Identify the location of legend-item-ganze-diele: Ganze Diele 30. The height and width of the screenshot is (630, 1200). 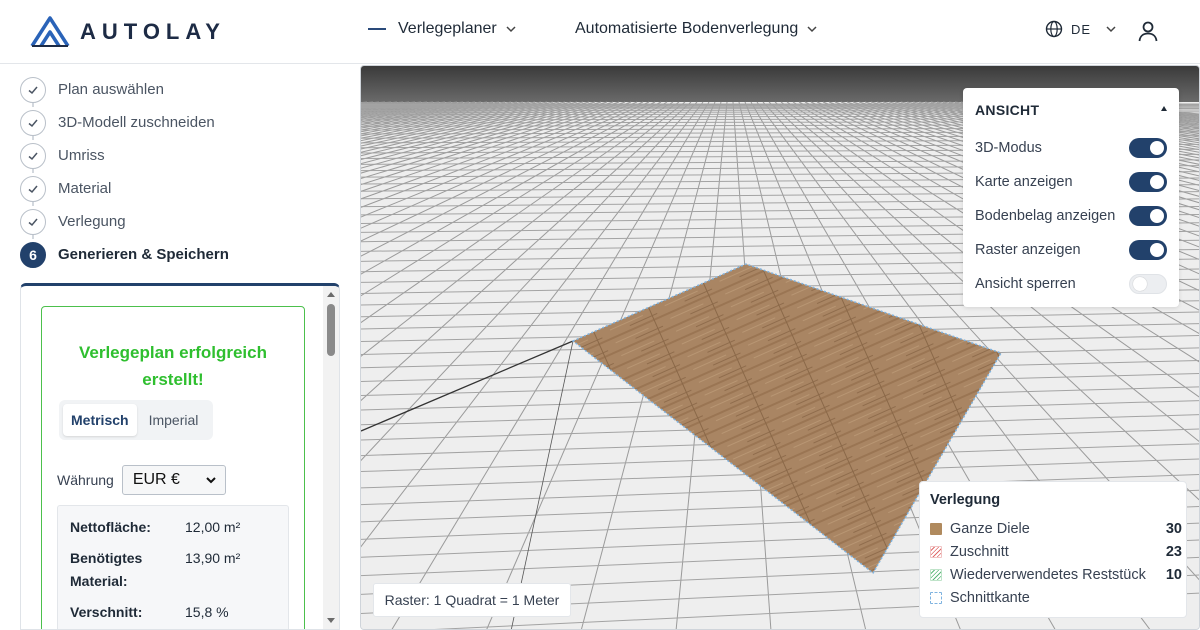
(1056, 529).